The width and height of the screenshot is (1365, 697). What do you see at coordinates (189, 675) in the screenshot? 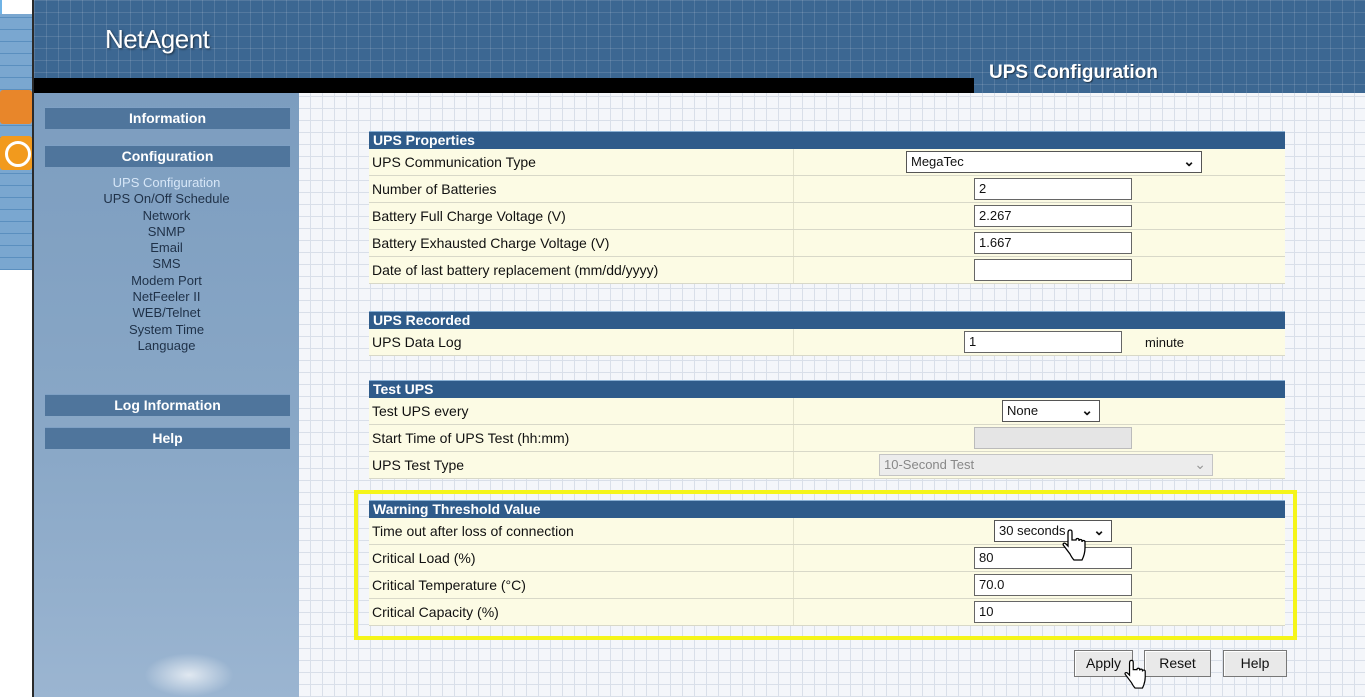
I see `sidebar-decoration` at bounding box center [189, 675].